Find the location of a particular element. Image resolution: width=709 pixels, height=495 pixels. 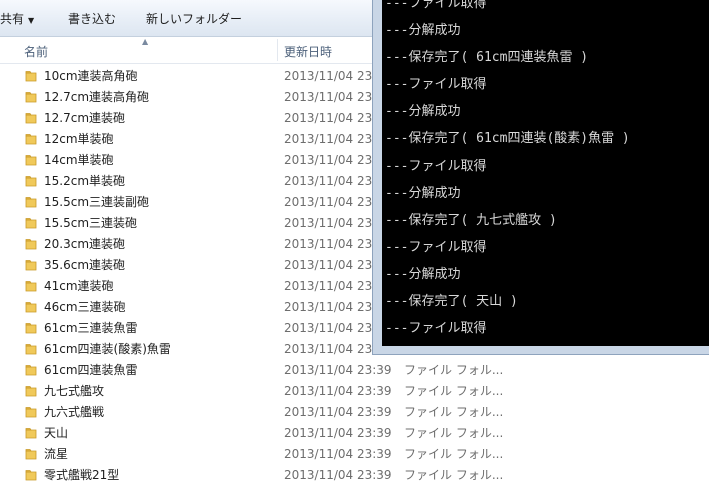

burn-button: 書き込む is located at coordinates (92, 19).